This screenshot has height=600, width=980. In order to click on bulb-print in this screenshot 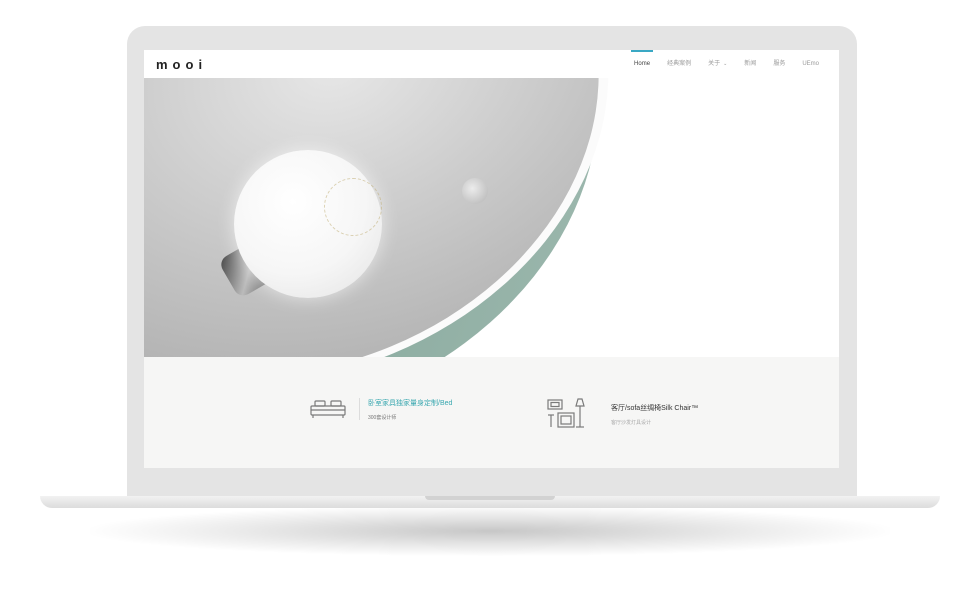, I will do `click(353, 207)`.